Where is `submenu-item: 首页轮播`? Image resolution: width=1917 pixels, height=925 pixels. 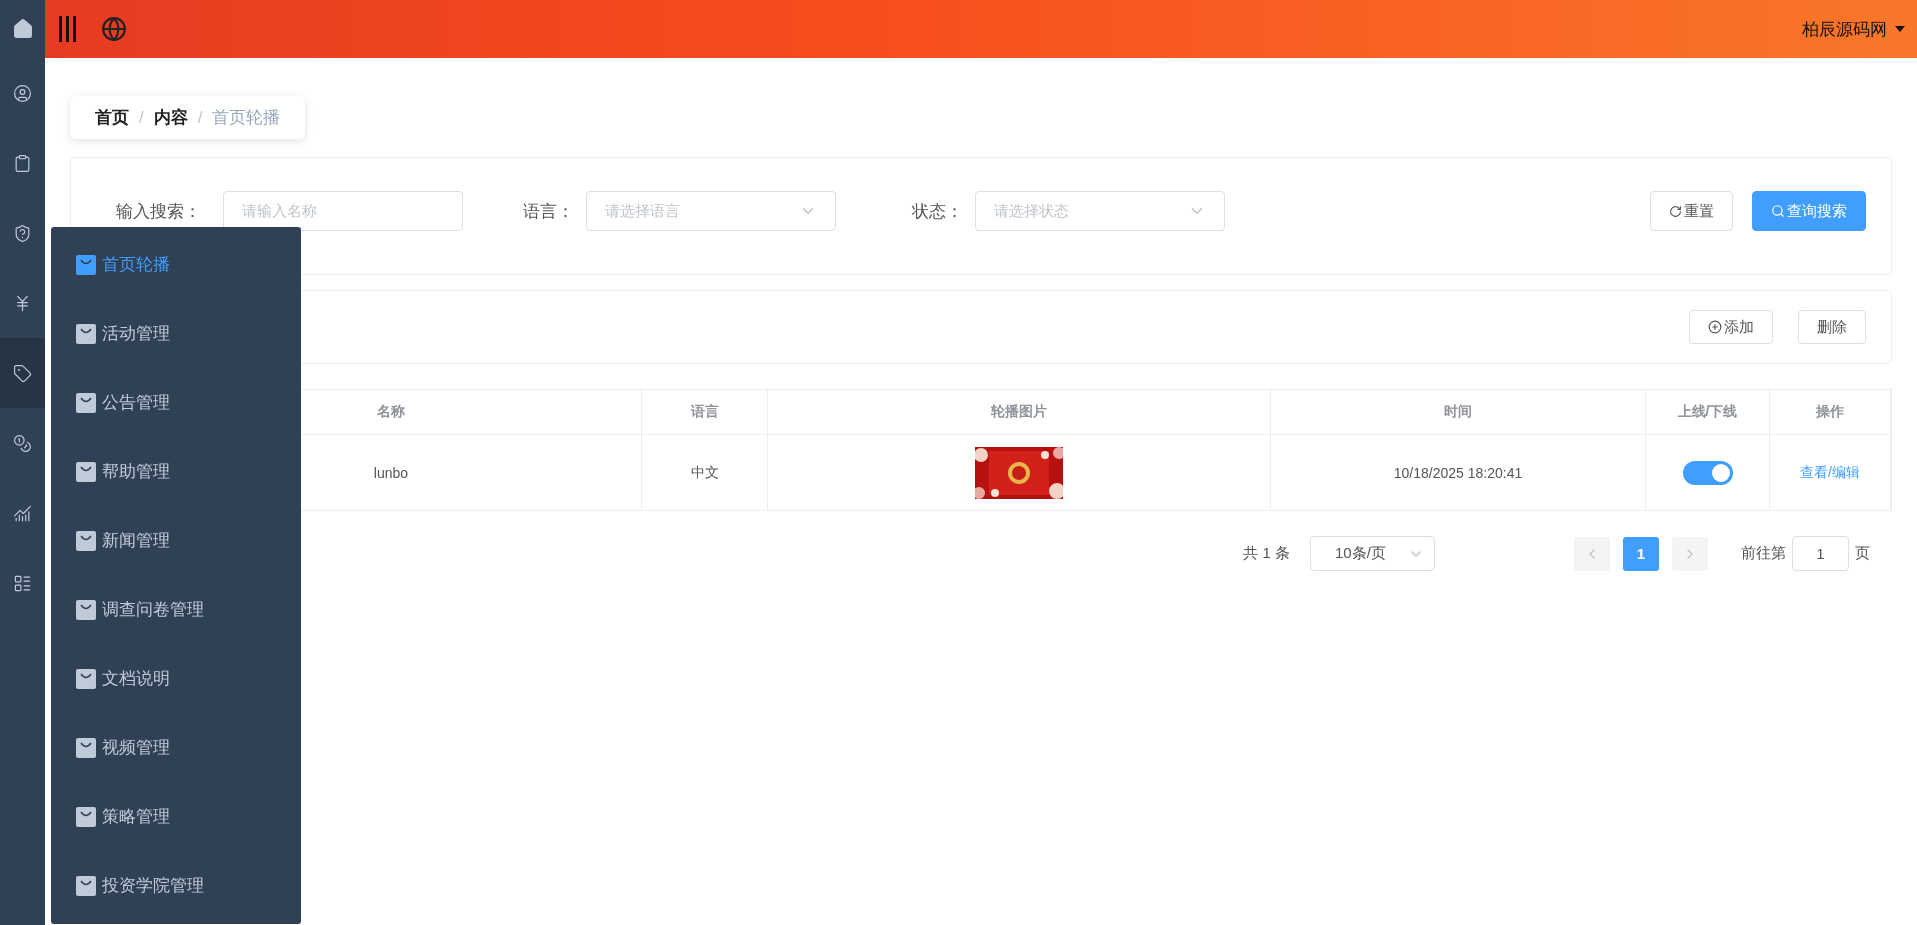
submenu-item: 首页轮播 is located at coordinates (176, 264).